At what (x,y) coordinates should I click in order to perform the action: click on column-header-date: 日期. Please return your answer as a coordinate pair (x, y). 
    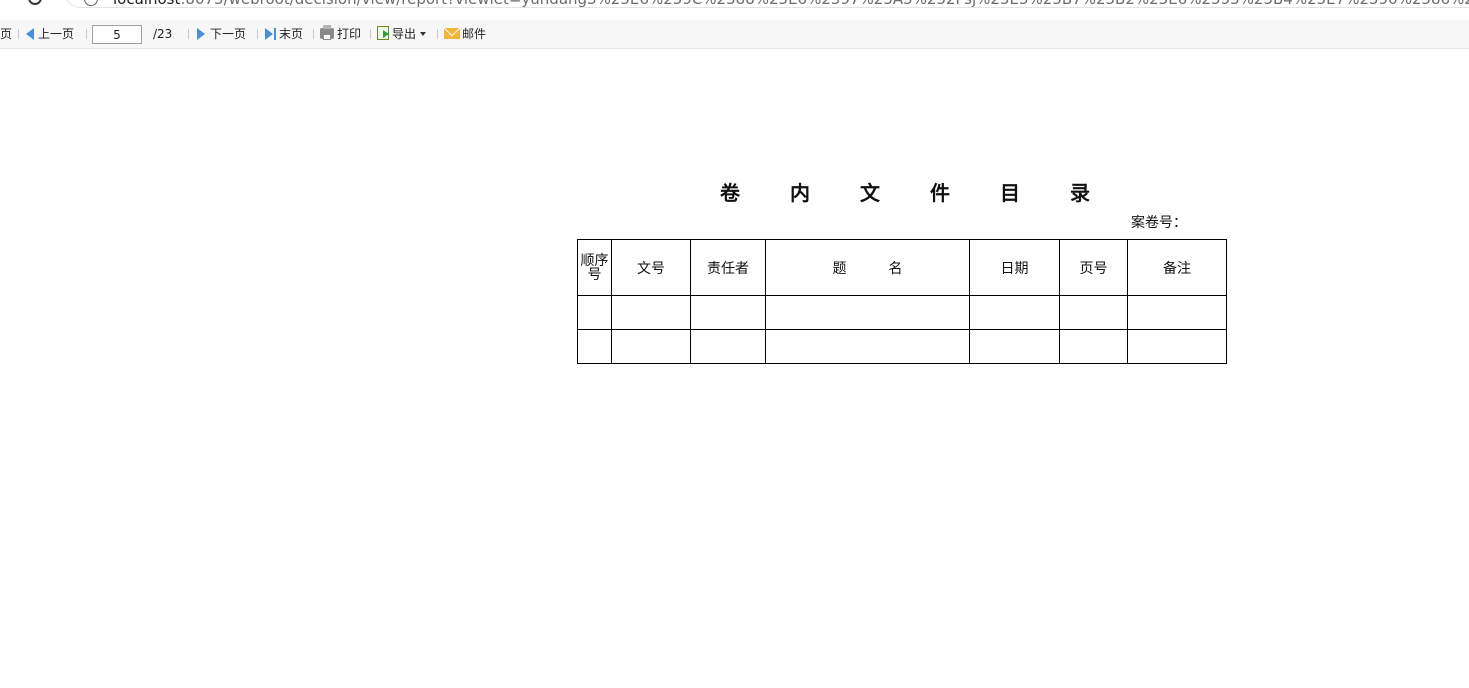
    Looking at the image, I should click on (1014, 267).